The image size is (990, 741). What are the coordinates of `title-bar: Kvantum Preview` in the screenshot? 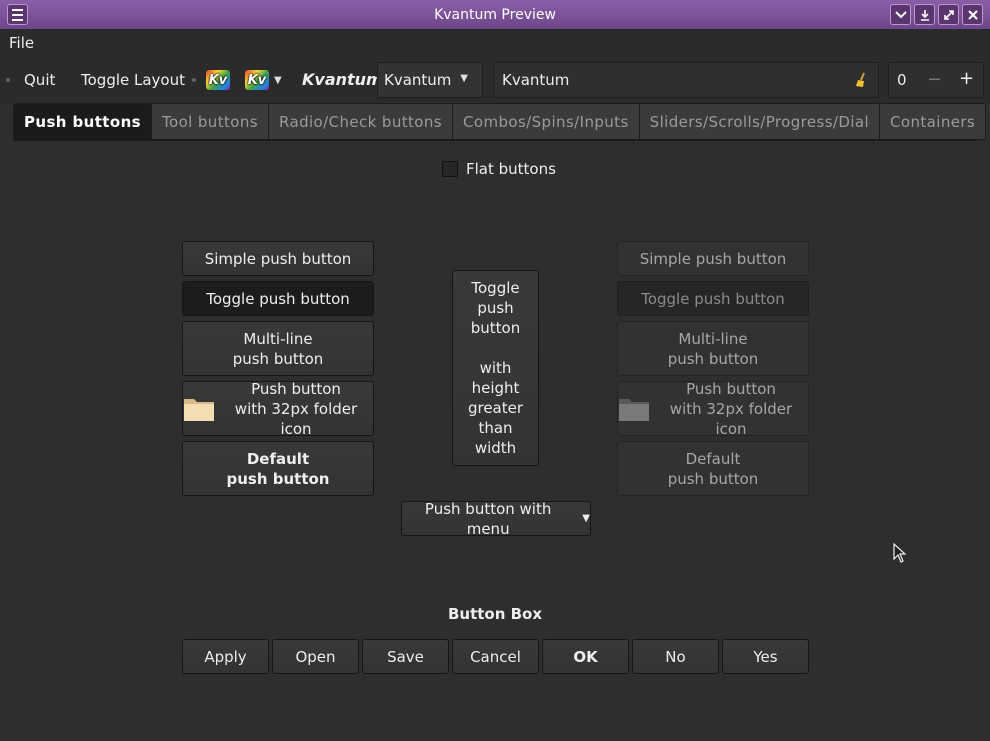 It's located at (495, 14).